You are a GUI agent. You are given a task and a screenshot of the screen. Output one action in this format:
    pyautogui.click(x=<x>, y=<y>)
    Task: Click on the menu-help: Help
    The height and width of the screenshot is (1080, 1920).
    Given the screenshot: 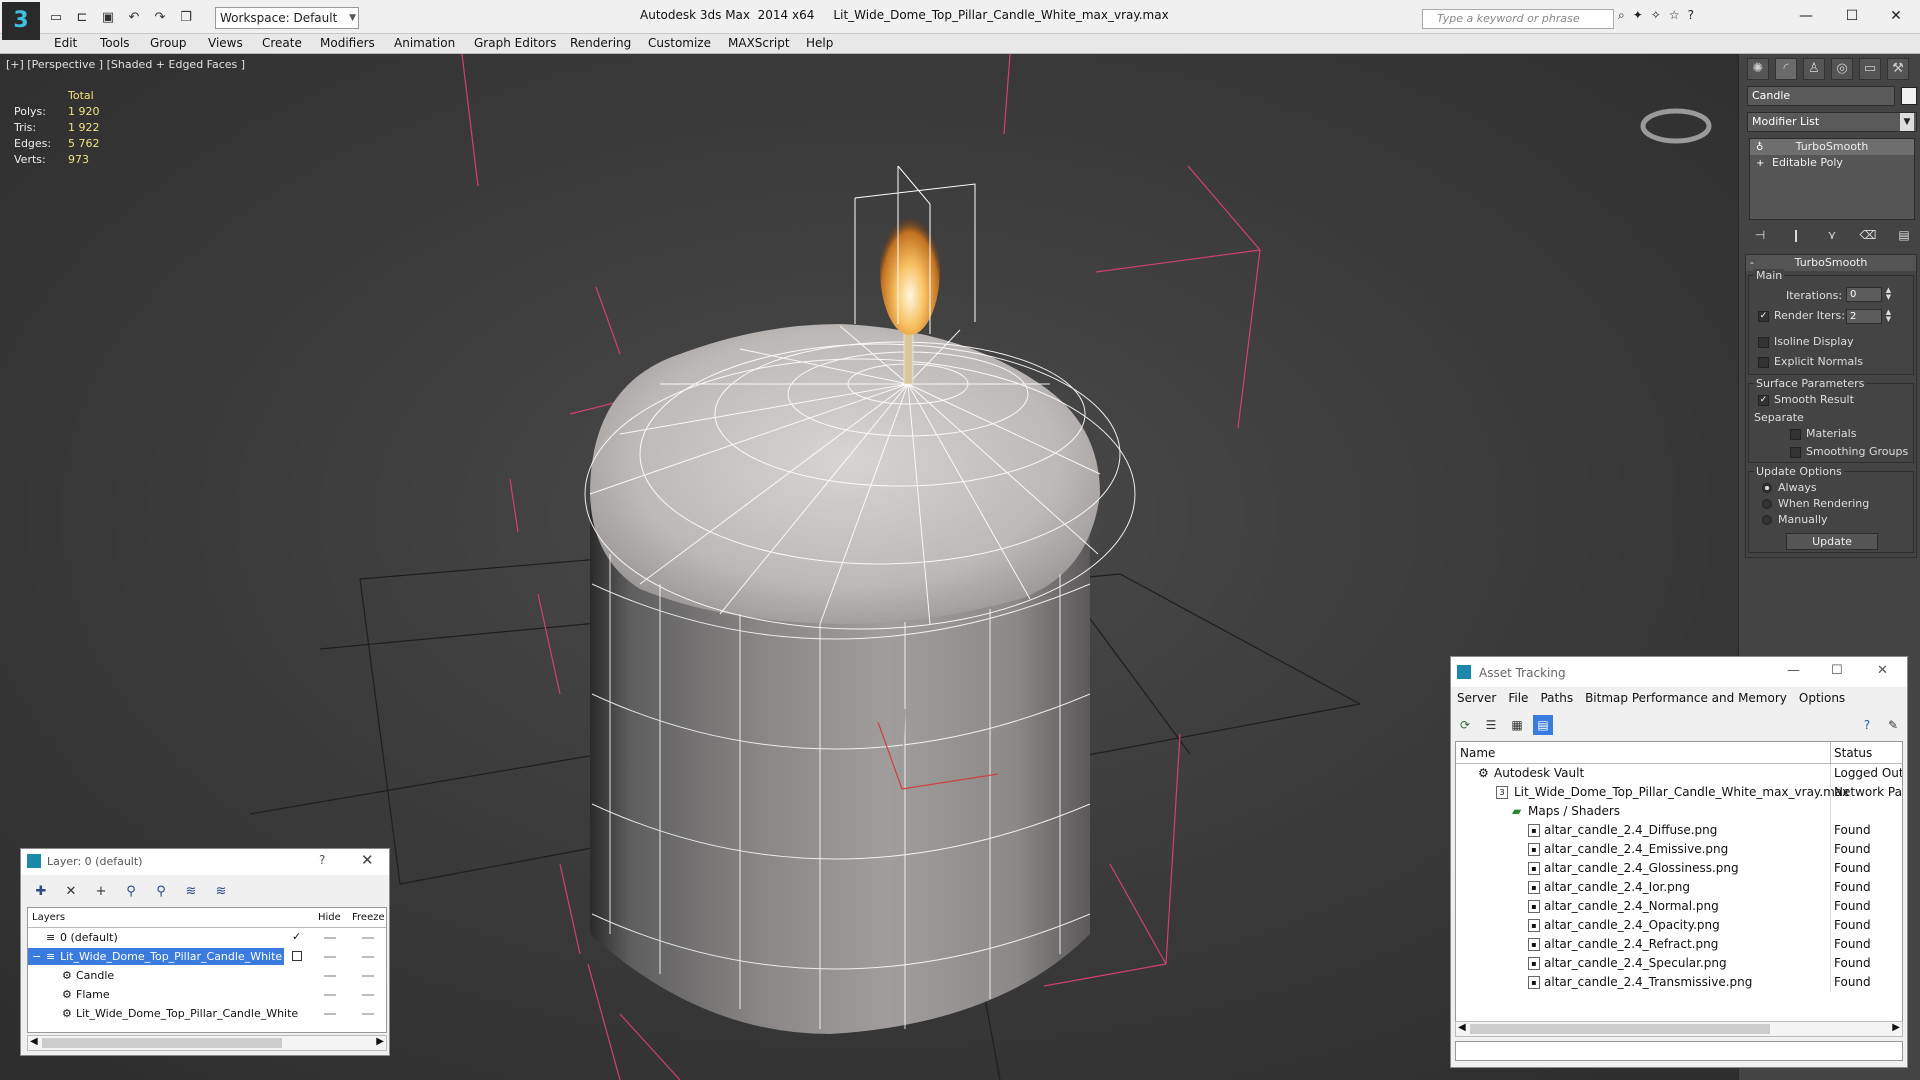 What is the action you would take?
    pyautogui.click(x=819, y=43)
    